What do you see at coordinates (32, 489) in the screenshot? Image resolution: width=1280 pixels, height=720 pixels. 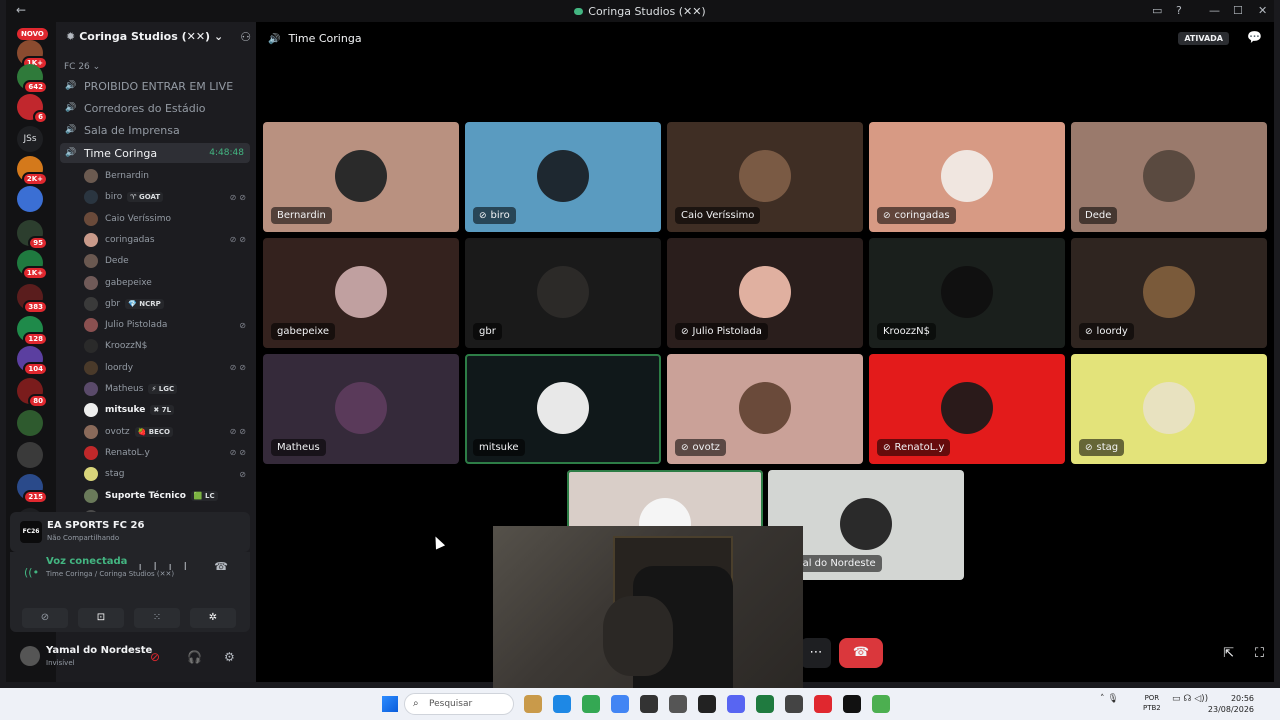 I see `server-icon: 215` at bounding box center [32, 489].